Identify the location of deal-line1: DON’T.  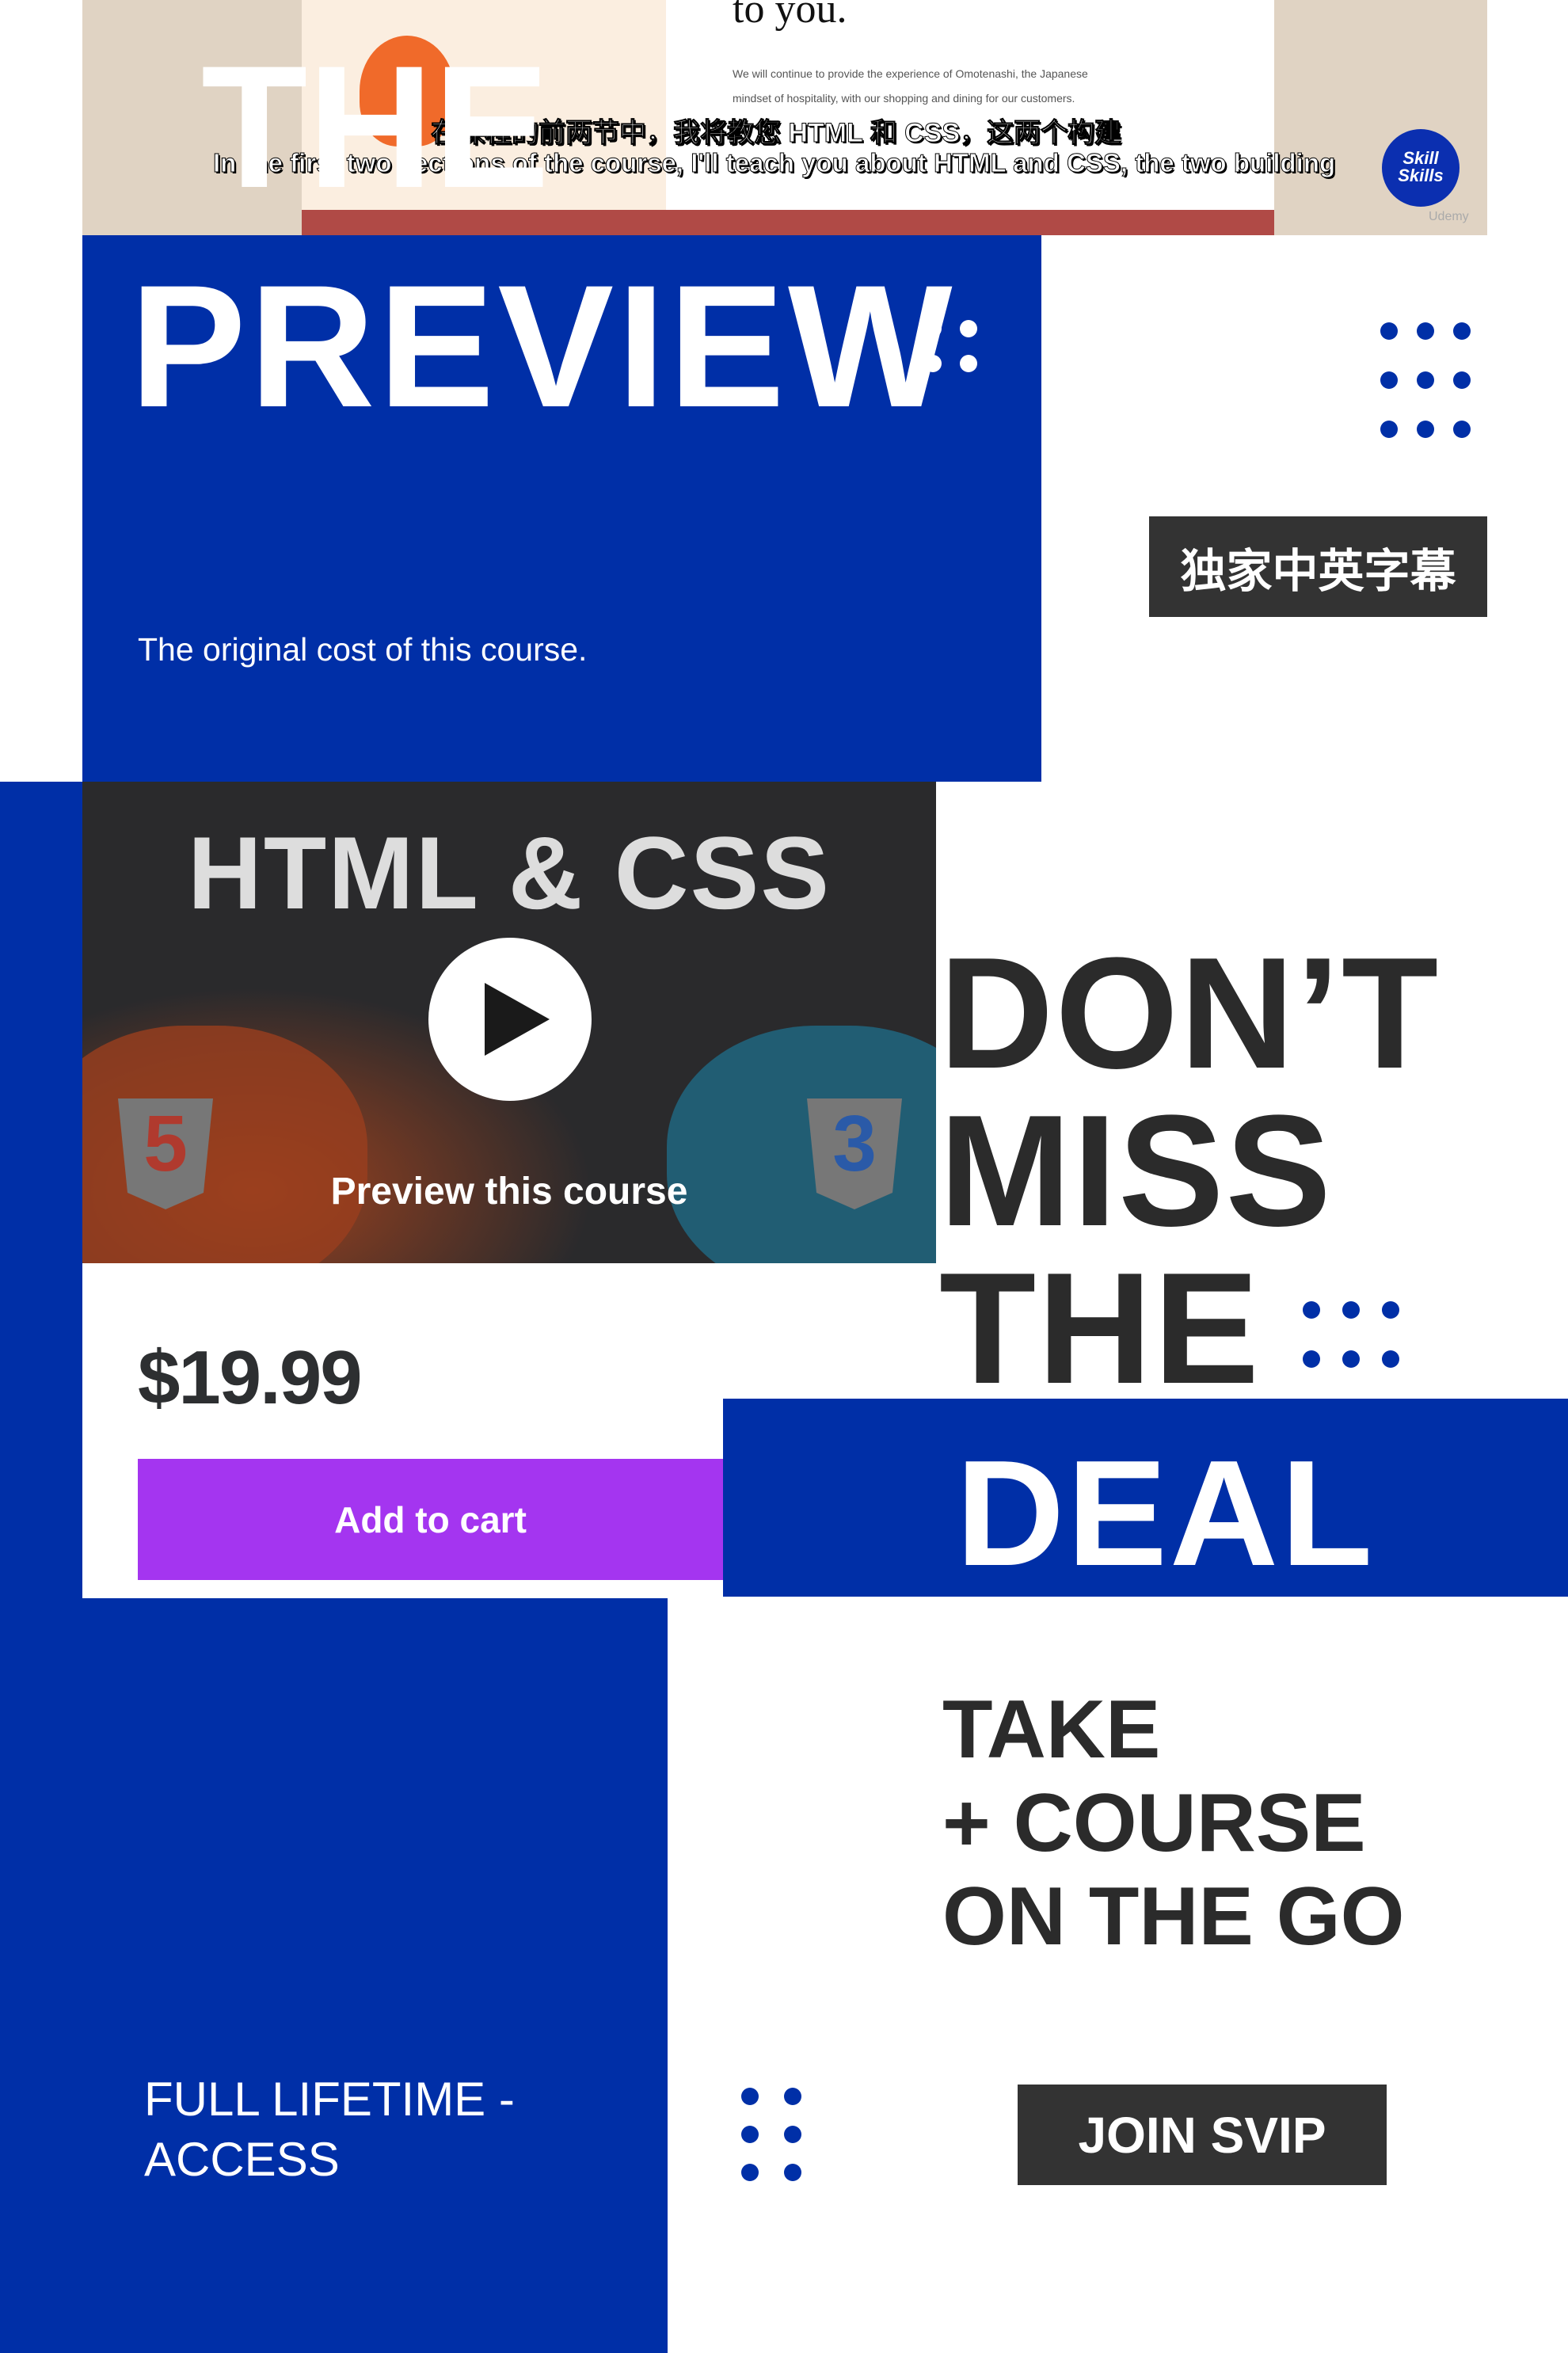
(1190, 1014).